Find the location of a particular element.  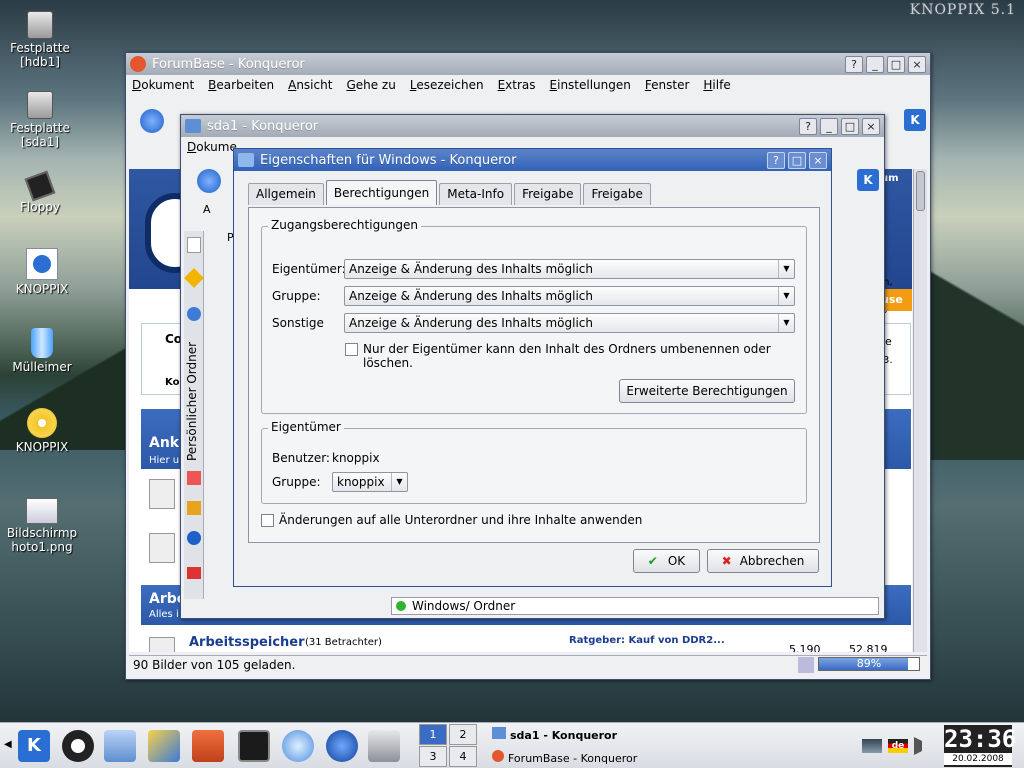

clock: 23:36 20.02.2008 is located at coordinates (980, 746).